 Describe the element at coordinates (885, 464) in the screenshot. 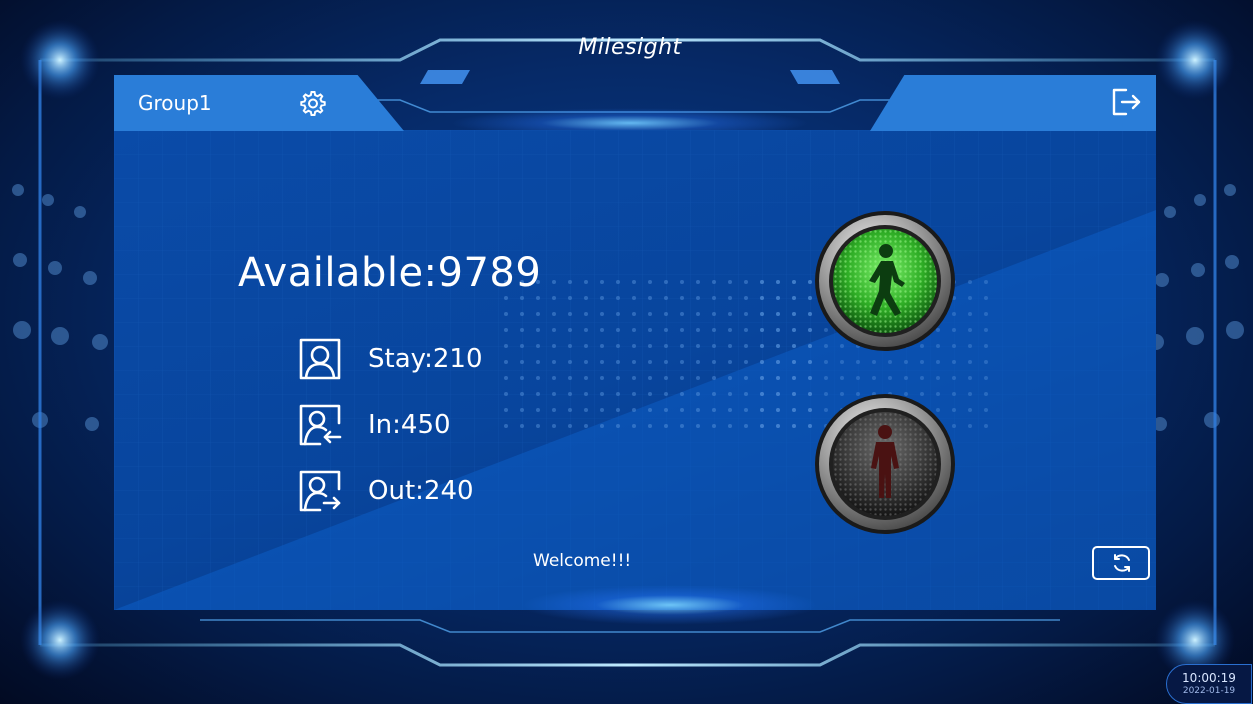

I see `red-stop-light` at that location.